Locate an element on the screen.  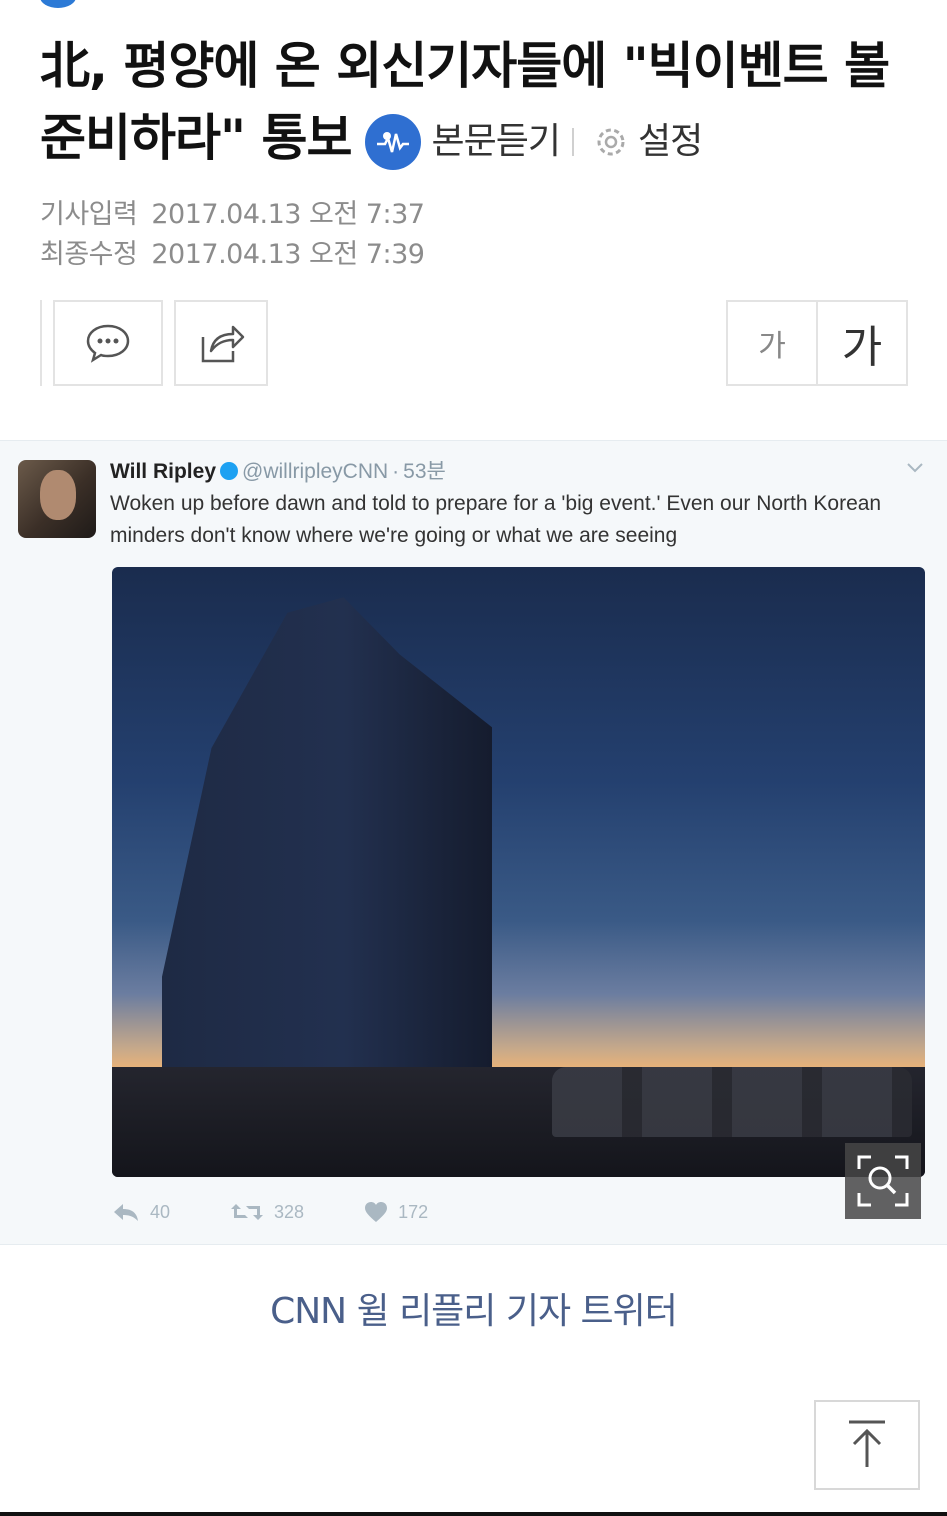
heart-icon is located at coordinates (376, 1212).